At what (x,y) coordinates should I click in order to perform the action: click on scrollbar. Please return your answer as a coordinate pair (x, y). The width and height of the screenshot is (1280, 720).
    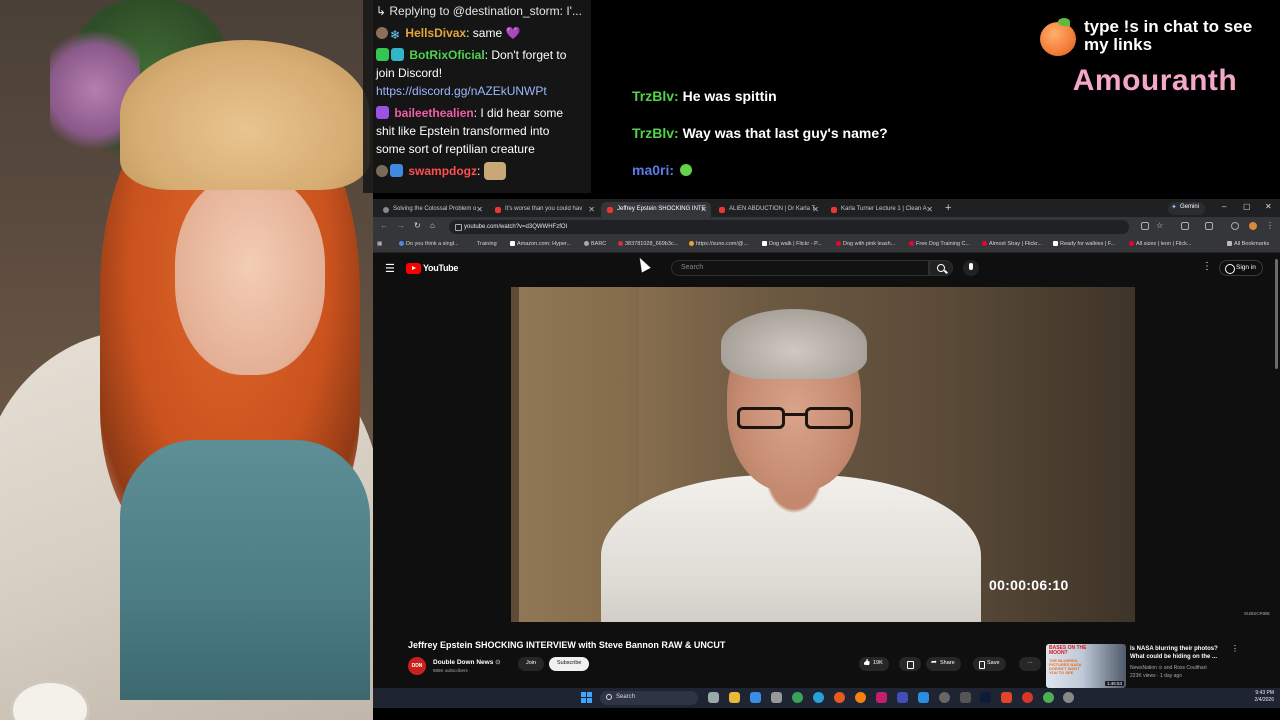
    Looking at the image, I should click on (1276, 314).